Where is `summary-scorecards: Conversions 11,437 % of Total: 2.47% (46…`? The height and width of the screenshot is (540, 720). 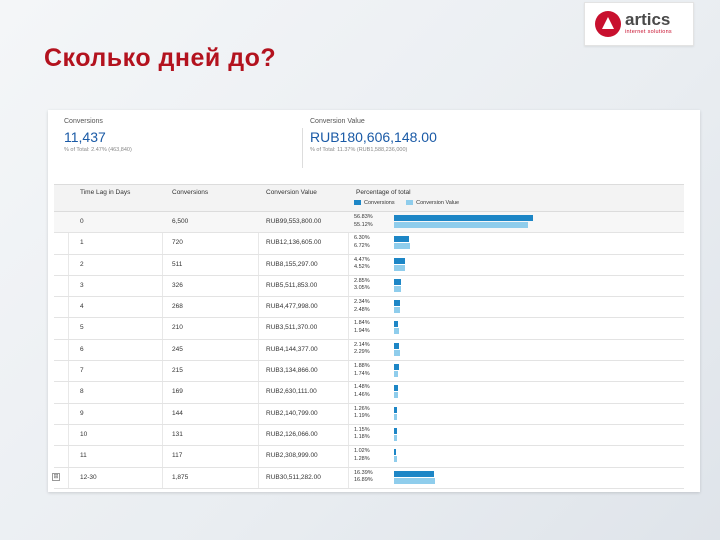
summary-scorecards: Conversions 11,437 % of Total: 2.47% (46… is located at coordinates (374, 144).